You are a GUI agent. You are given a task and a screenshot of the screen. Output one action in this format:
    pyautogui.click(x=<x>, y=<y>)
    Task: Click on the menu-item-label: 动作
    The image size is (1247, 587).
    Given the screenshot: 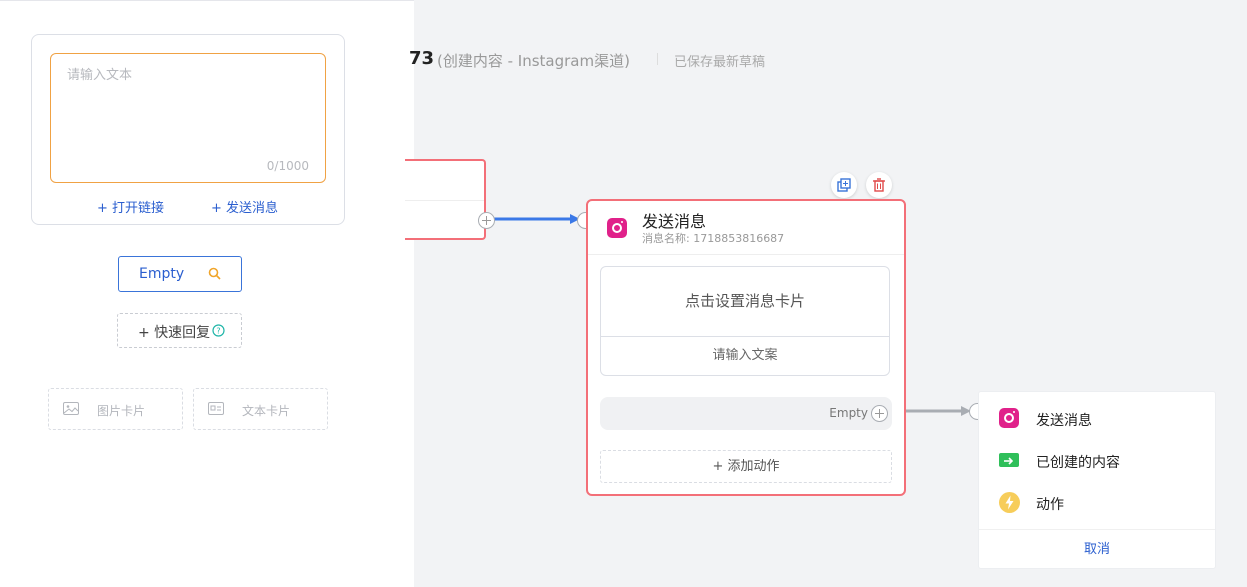 What is the action you would take?
    pyautogui.click(x=1050, y=505)
    